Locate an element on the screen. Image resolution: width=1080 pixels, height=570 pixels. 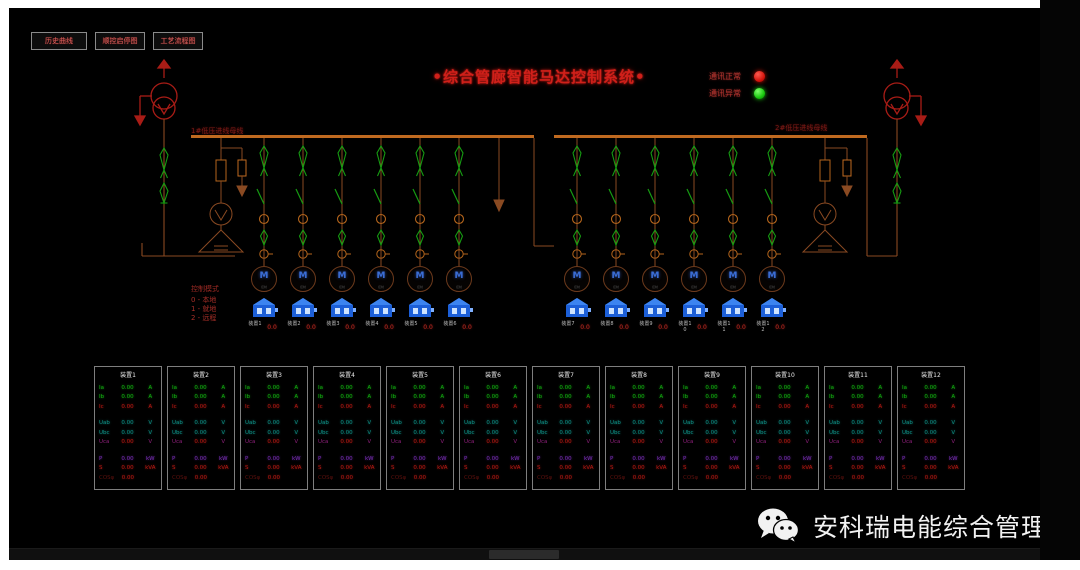
history-curve-button: 历史曲线 is located at coordinates (59, 41).